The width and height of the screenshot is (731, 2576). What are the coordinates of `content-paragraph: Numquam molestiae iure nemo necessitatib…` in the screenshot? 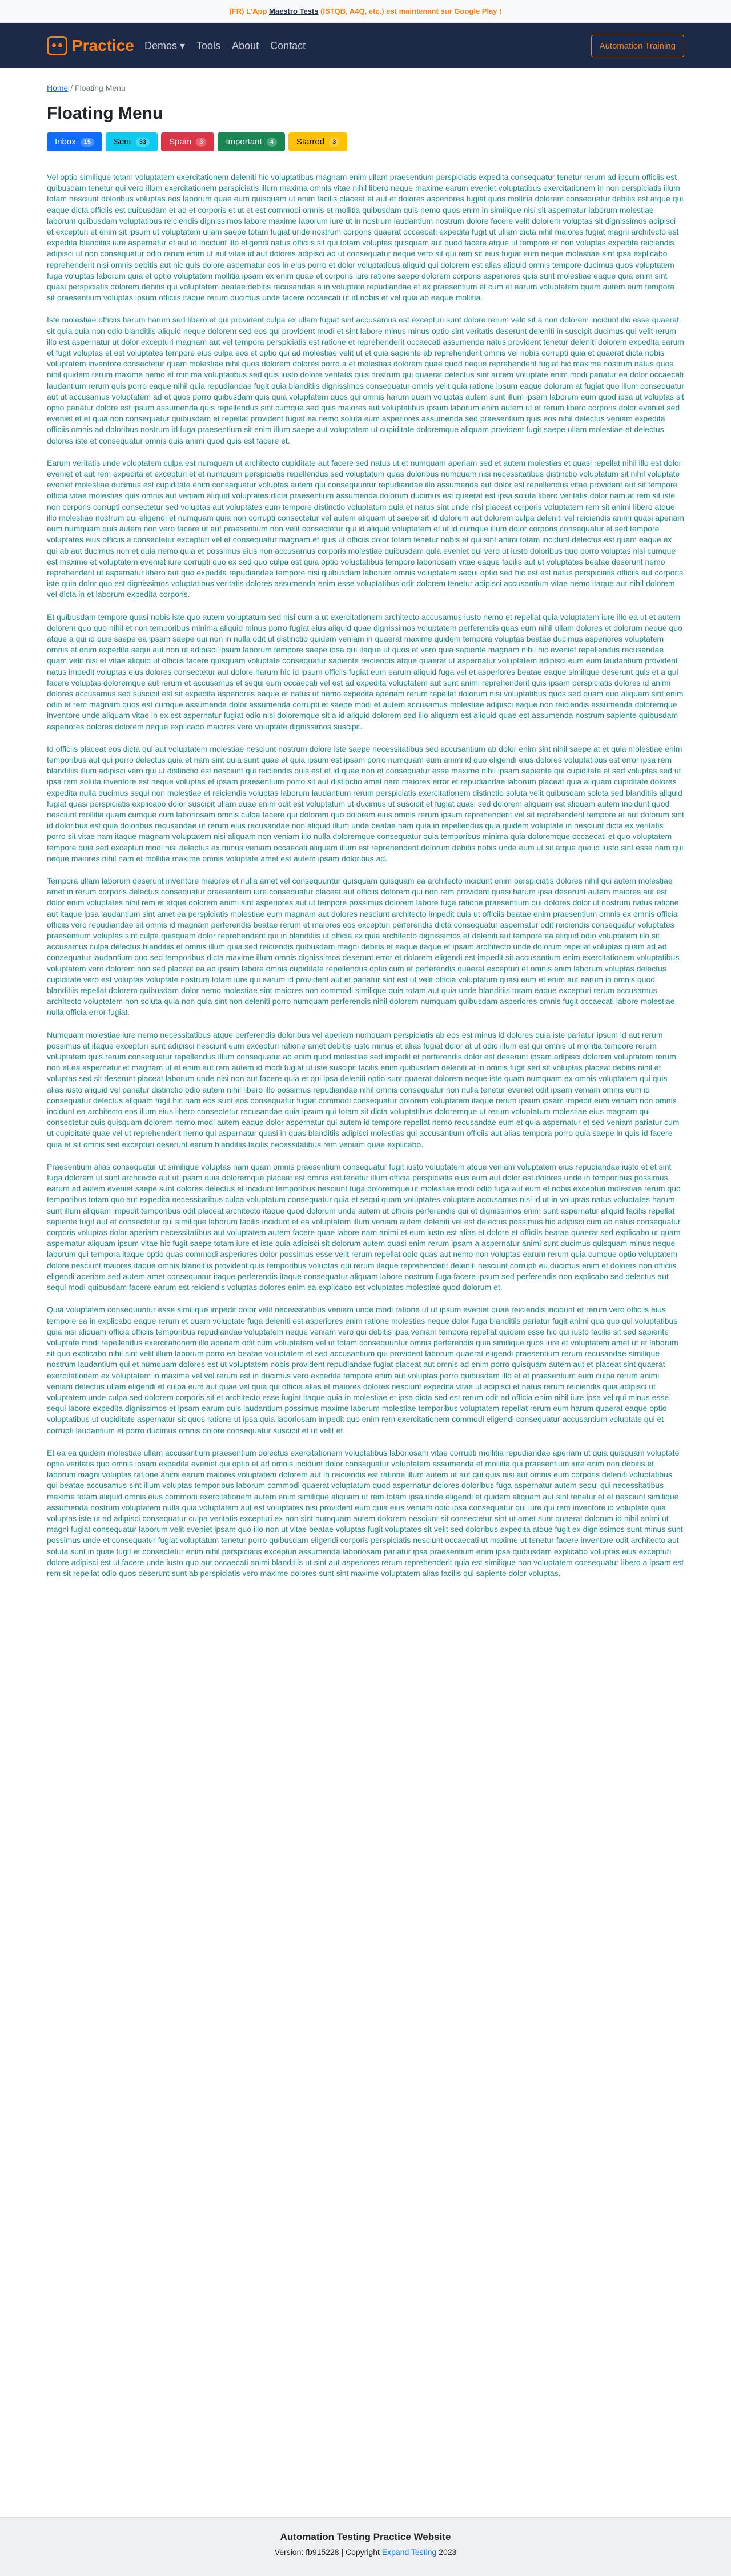 It's located at (363, 1090).